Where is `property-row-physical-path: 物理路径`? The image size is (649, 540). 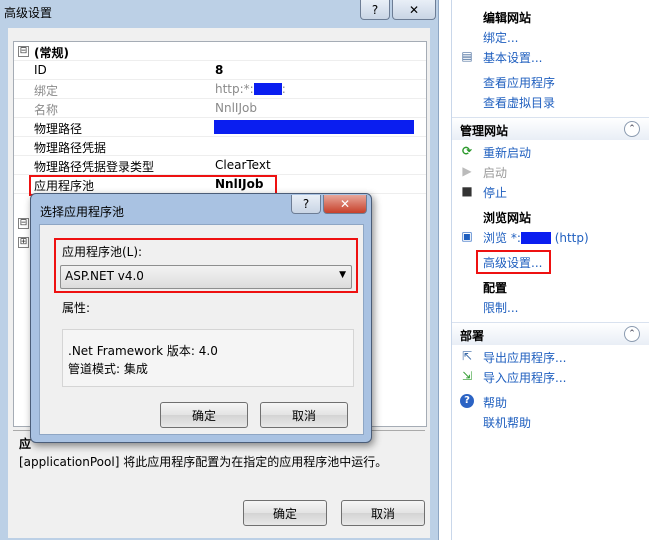
property-row-physical-path: 物理路径 is located at coordinates (220, 127).